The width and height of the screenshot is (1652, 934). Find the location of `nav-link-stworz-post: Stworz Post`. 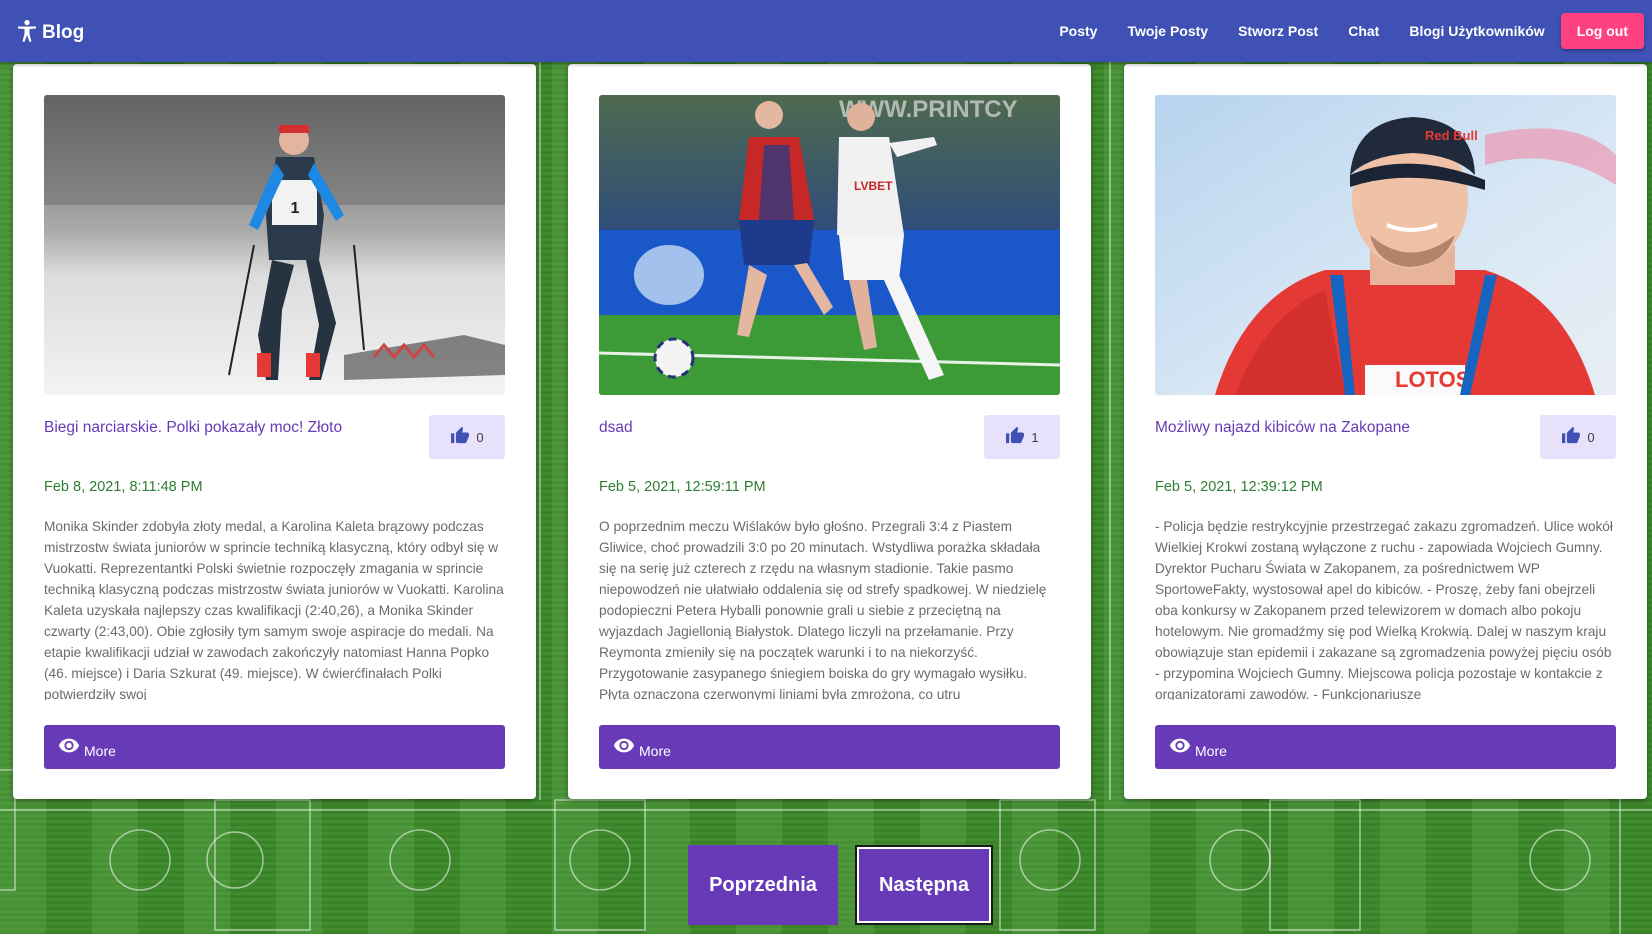

nav-link-stworz-post: Stworz Post is located at coordinates (1278, 31).